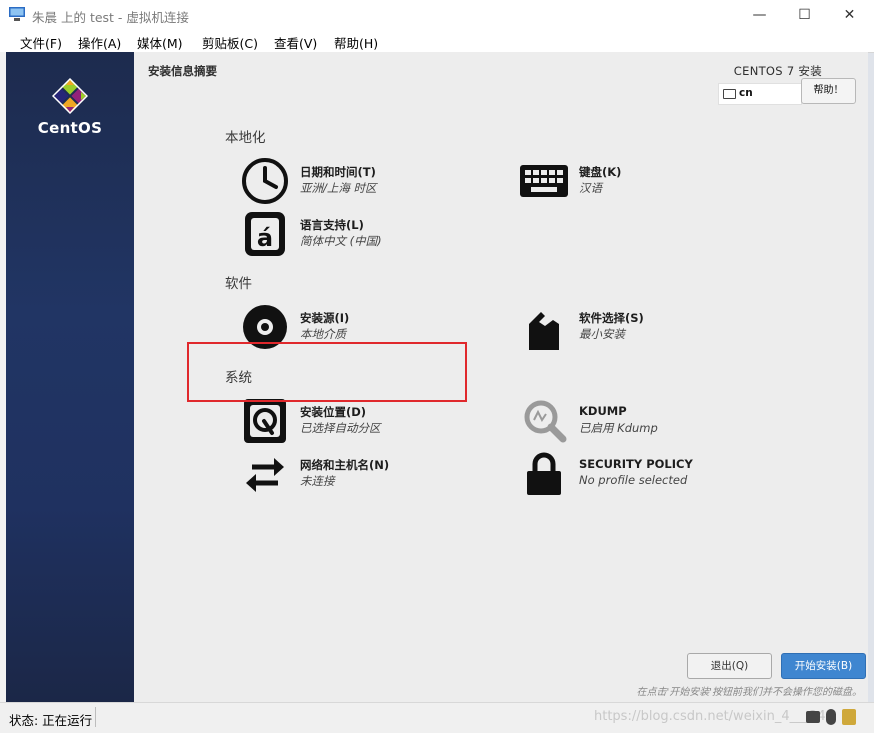 The image size is (874, 733). I want to click on mouse-tray-icon, so click(831, 717).